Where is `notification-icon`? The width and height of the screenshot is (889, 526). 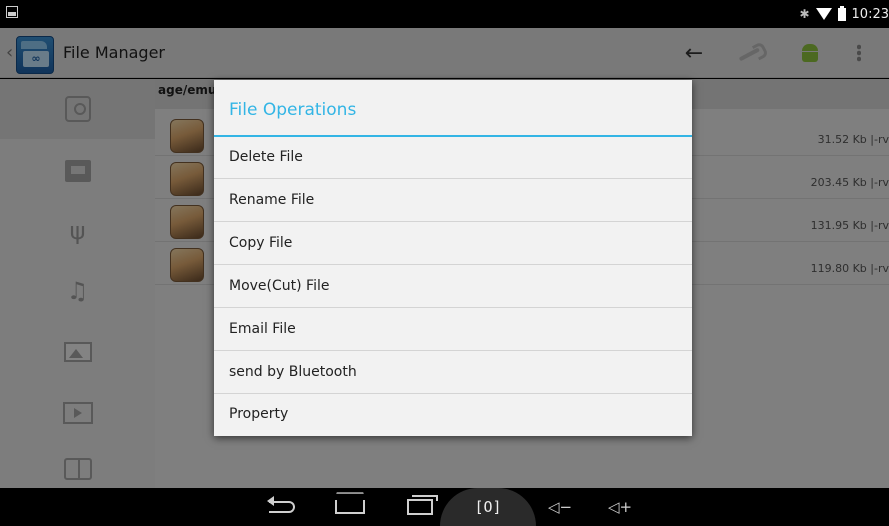
notification-icon is located at coordinates (12, 12).